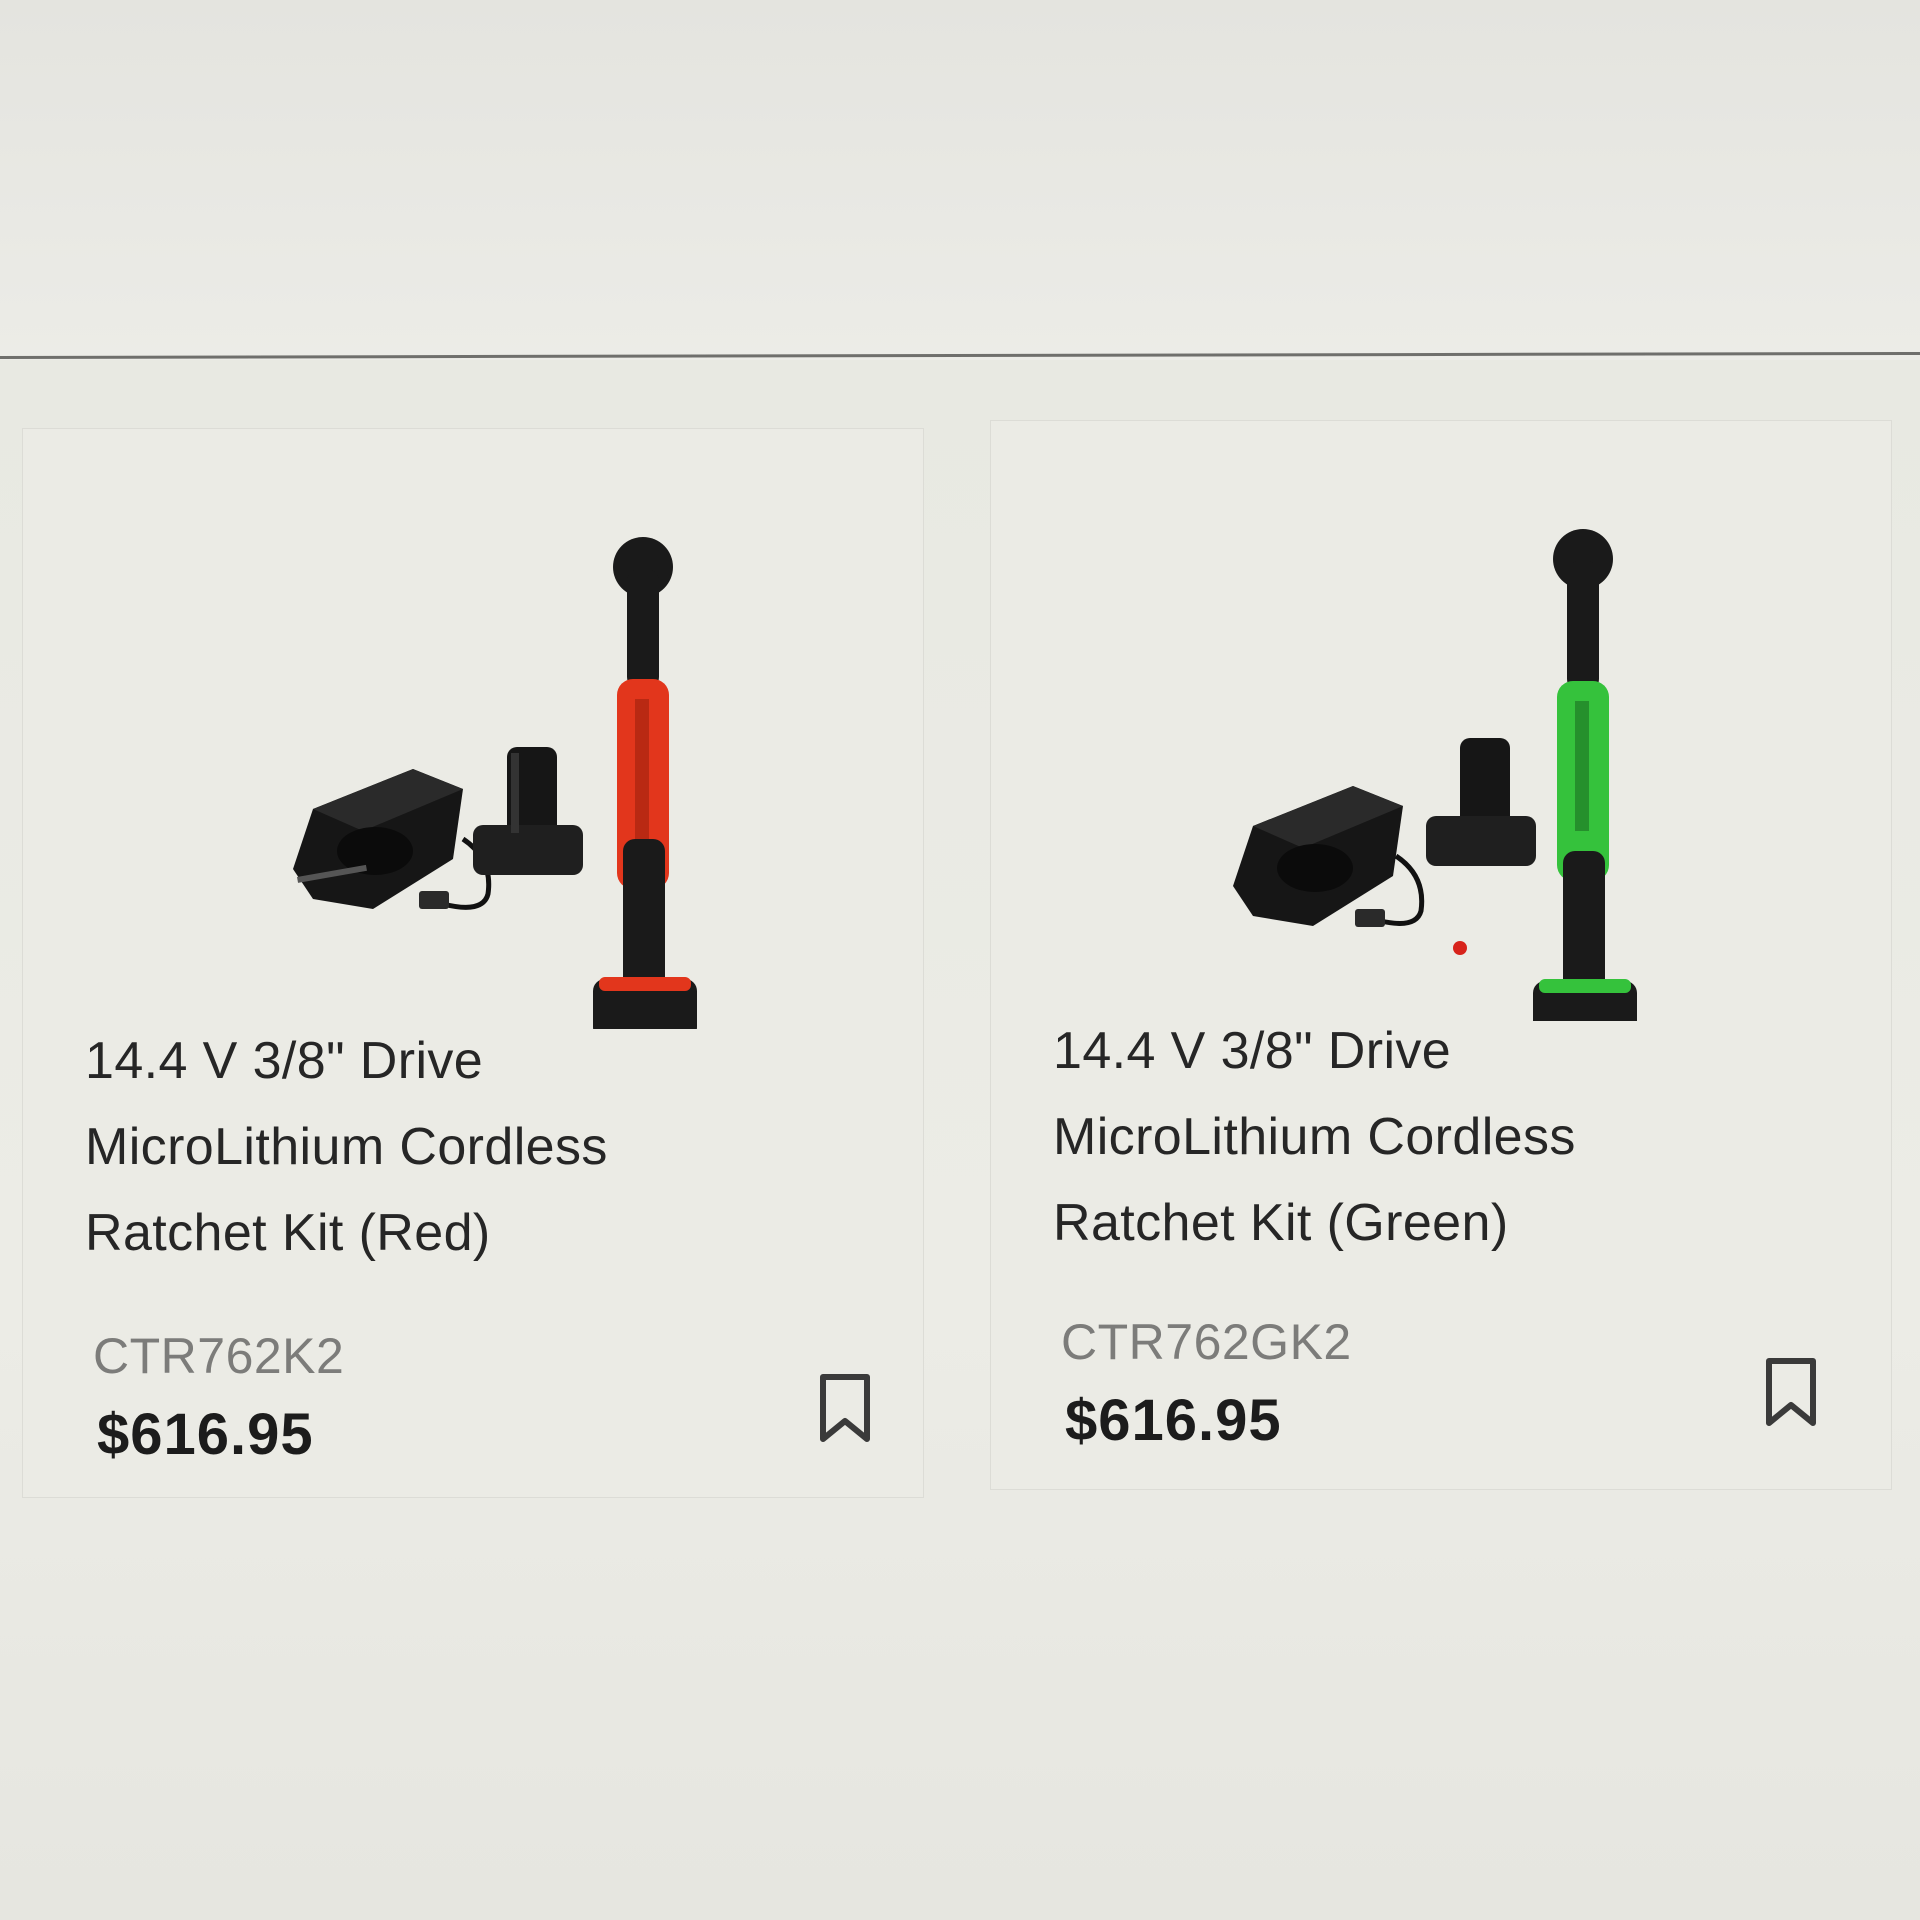  What do you see at coordinates (219, 1356) in the screenshot?
I see `product-sku: CTR762K2` at bounding box center [219, 1356].